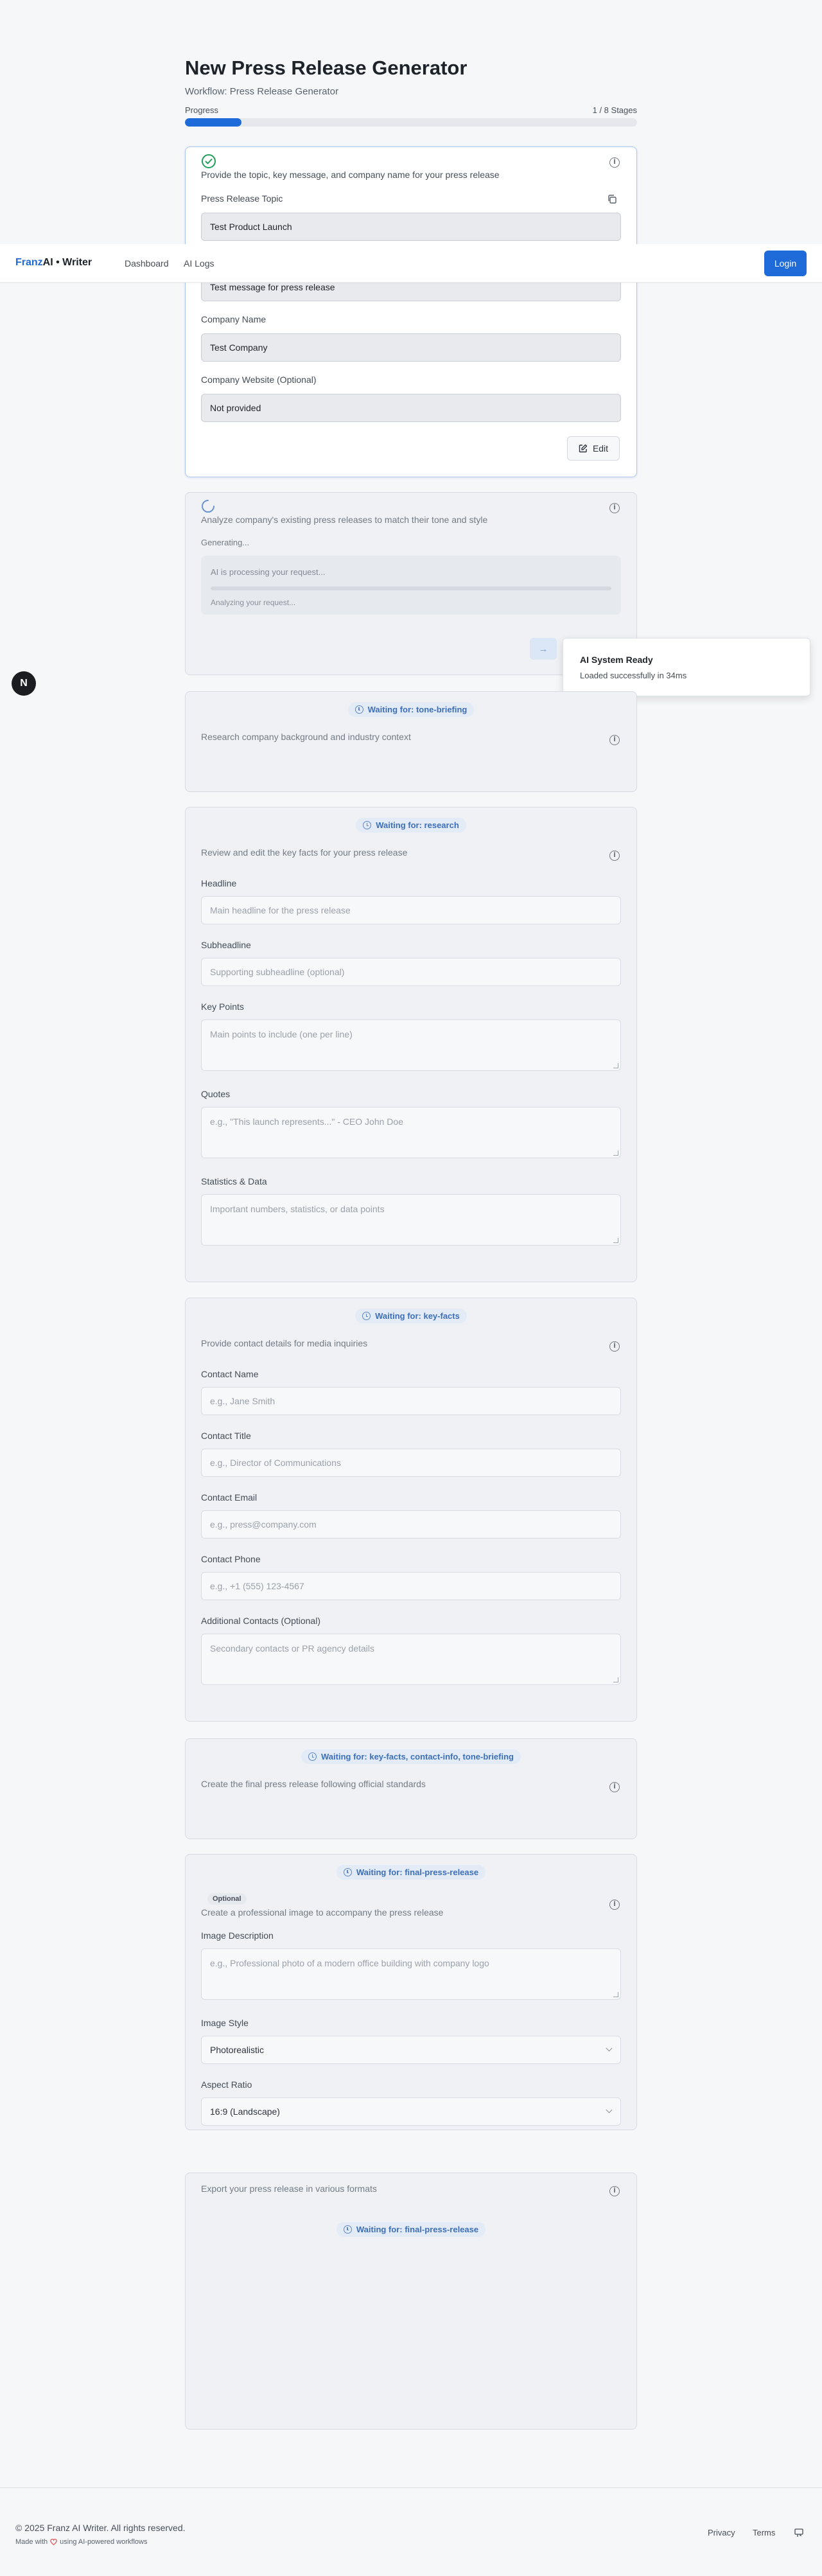 The width and height of the screenshot is (822, 2576). I want to click on additional-contacts-textarea: Secondary contacts or PR agency details, so click(411, 1659).